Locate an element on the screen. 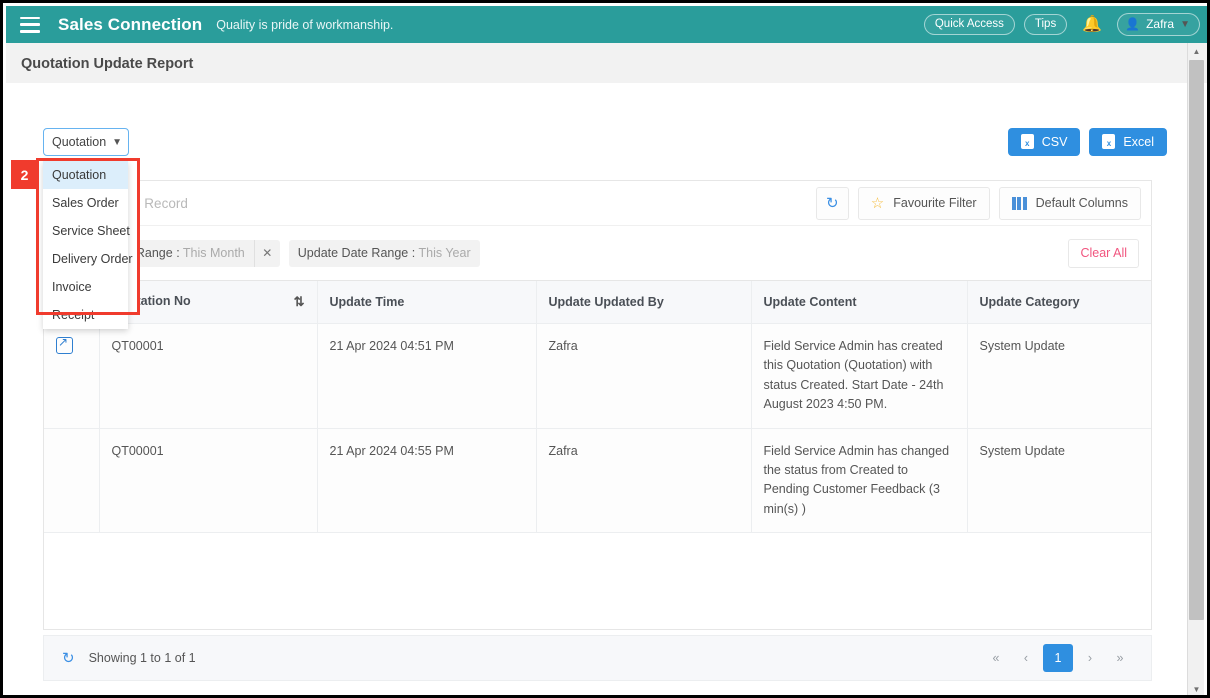 The height and width of the screenshot is (698, 1210). sort-icon: ⇅ is located at coordinates (299, 302).